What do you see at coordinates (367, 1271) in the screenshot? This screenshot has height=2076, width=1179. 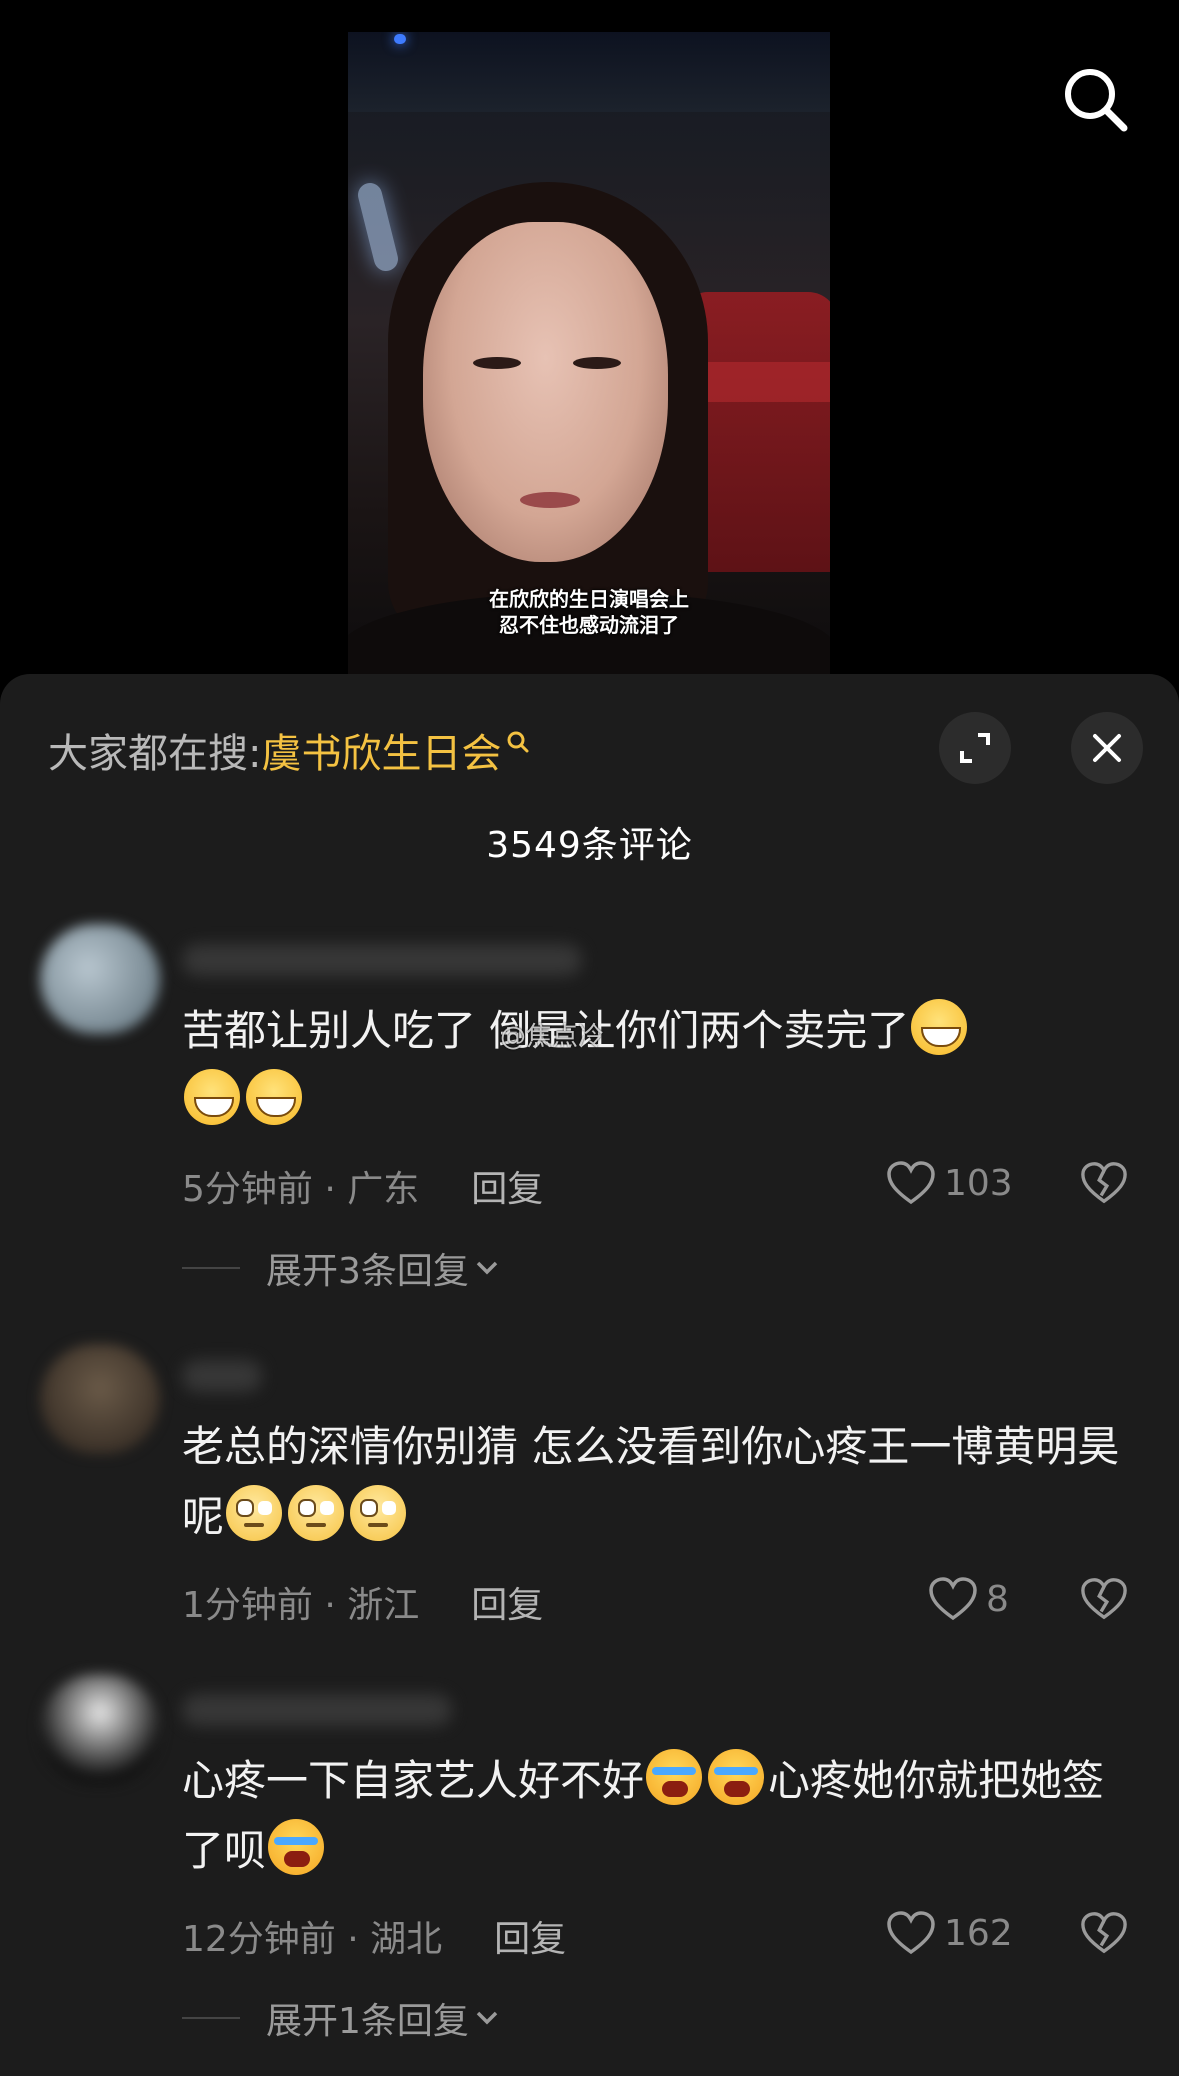 I see `expand-replies-label: 展开3条回复` at bounding box center [367, 1271].